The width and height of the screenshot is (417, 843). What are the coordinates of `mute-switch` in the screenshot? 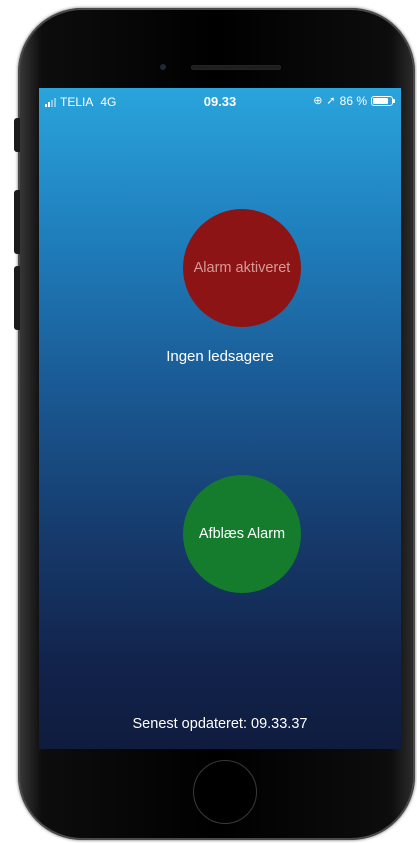 It's located at (17, 135).